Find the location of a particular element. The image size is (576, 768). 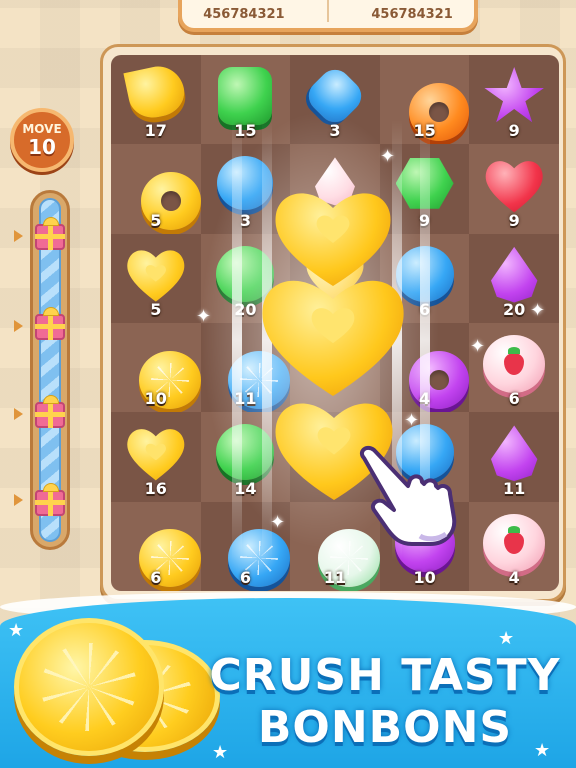

blue-diamond-candy-icon is located at coordinates (335, 96).